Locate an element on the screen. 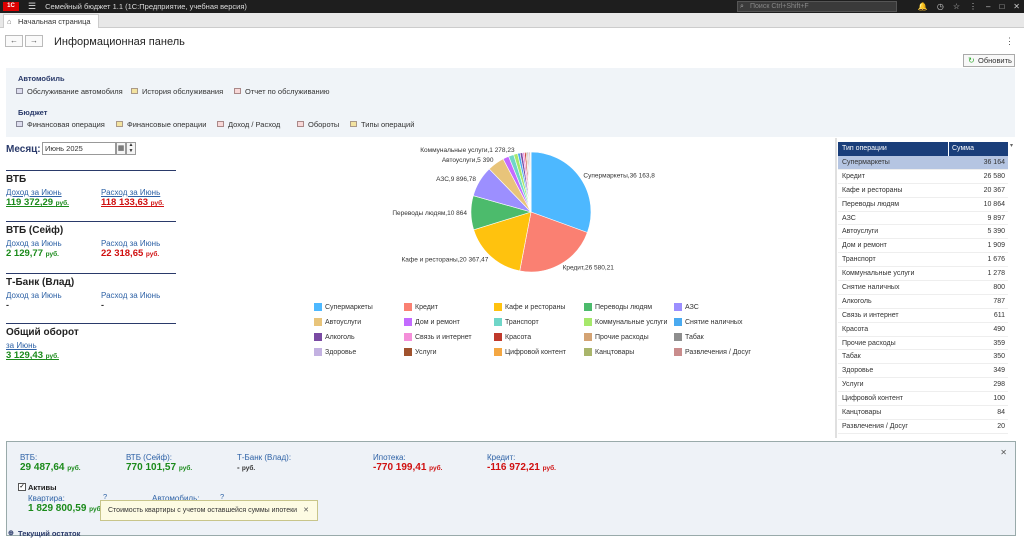  legend-label: Услуги is located at coordinates (426, 352).